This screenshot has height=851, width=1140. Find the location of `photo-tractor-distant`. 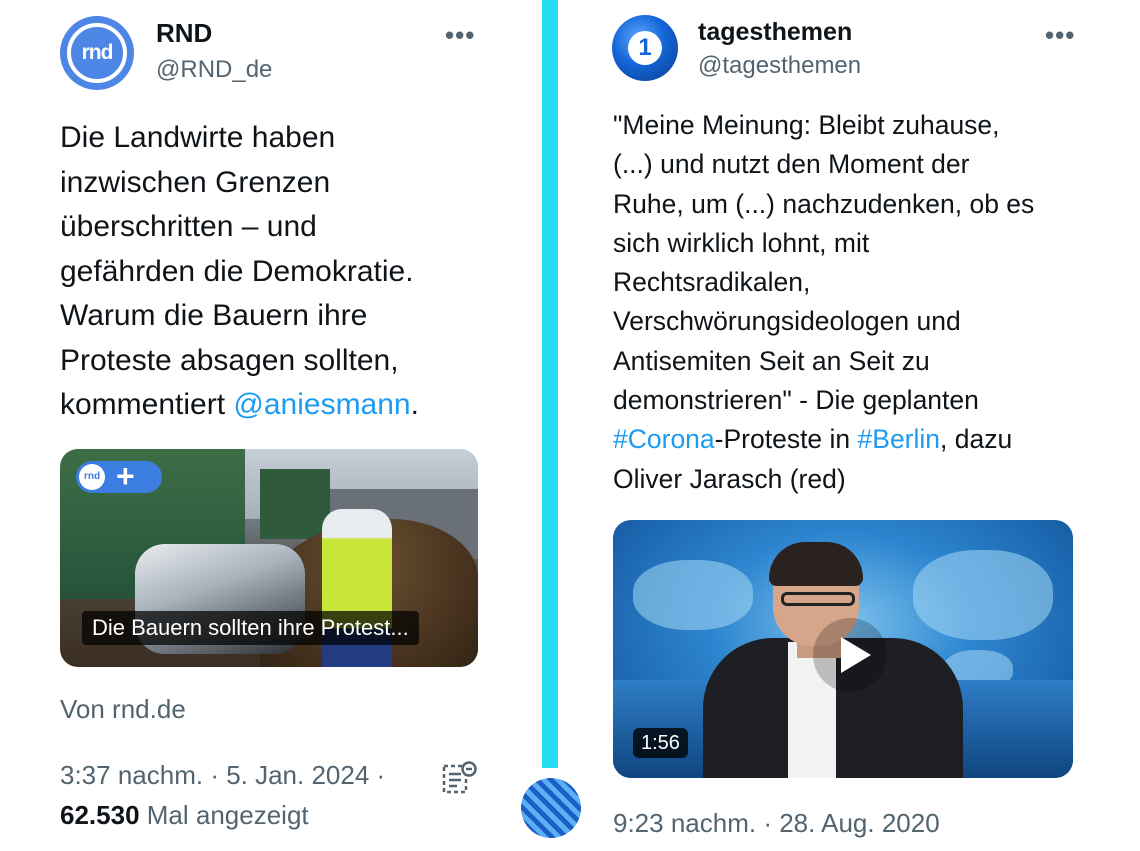

photo-tractor-distant is located at coordinates (295, 504).